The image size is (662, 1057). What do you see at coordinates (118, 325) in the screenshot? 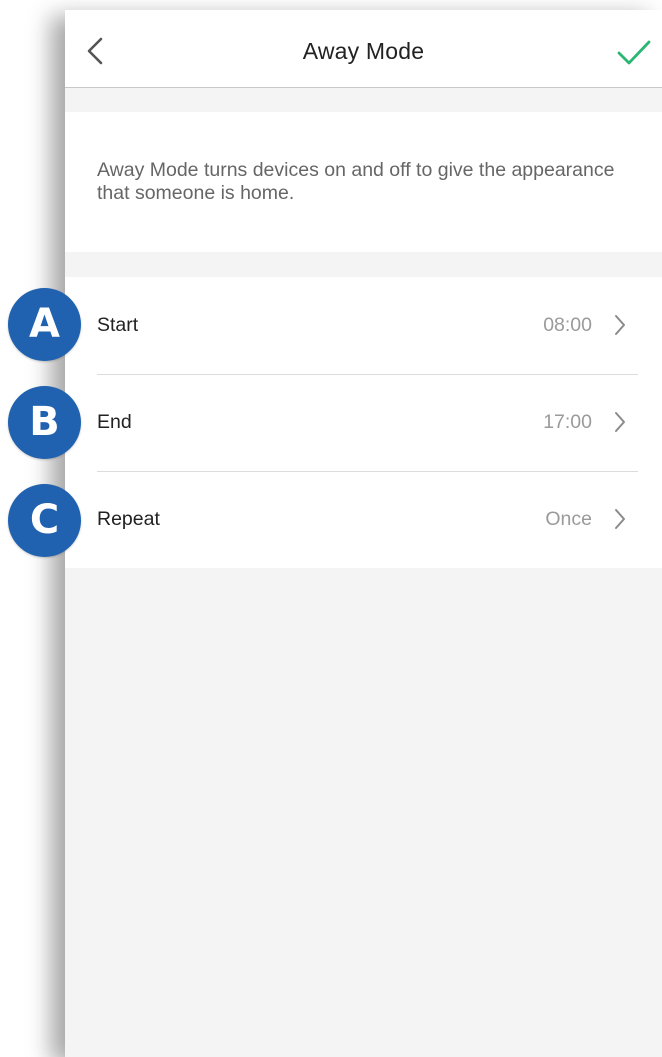
I see `setting-label: Start` at bounding box center [118, 325].